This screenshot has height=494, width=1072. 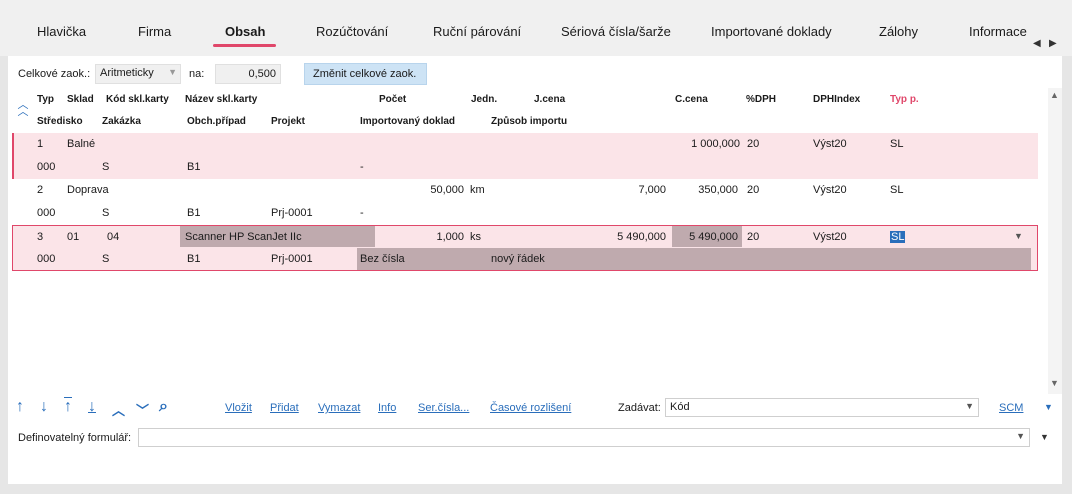 What do you see at coordinates (154, 31) in the screenshot?
I see `tab-firma: Firma` at bounding box center [154, 31].